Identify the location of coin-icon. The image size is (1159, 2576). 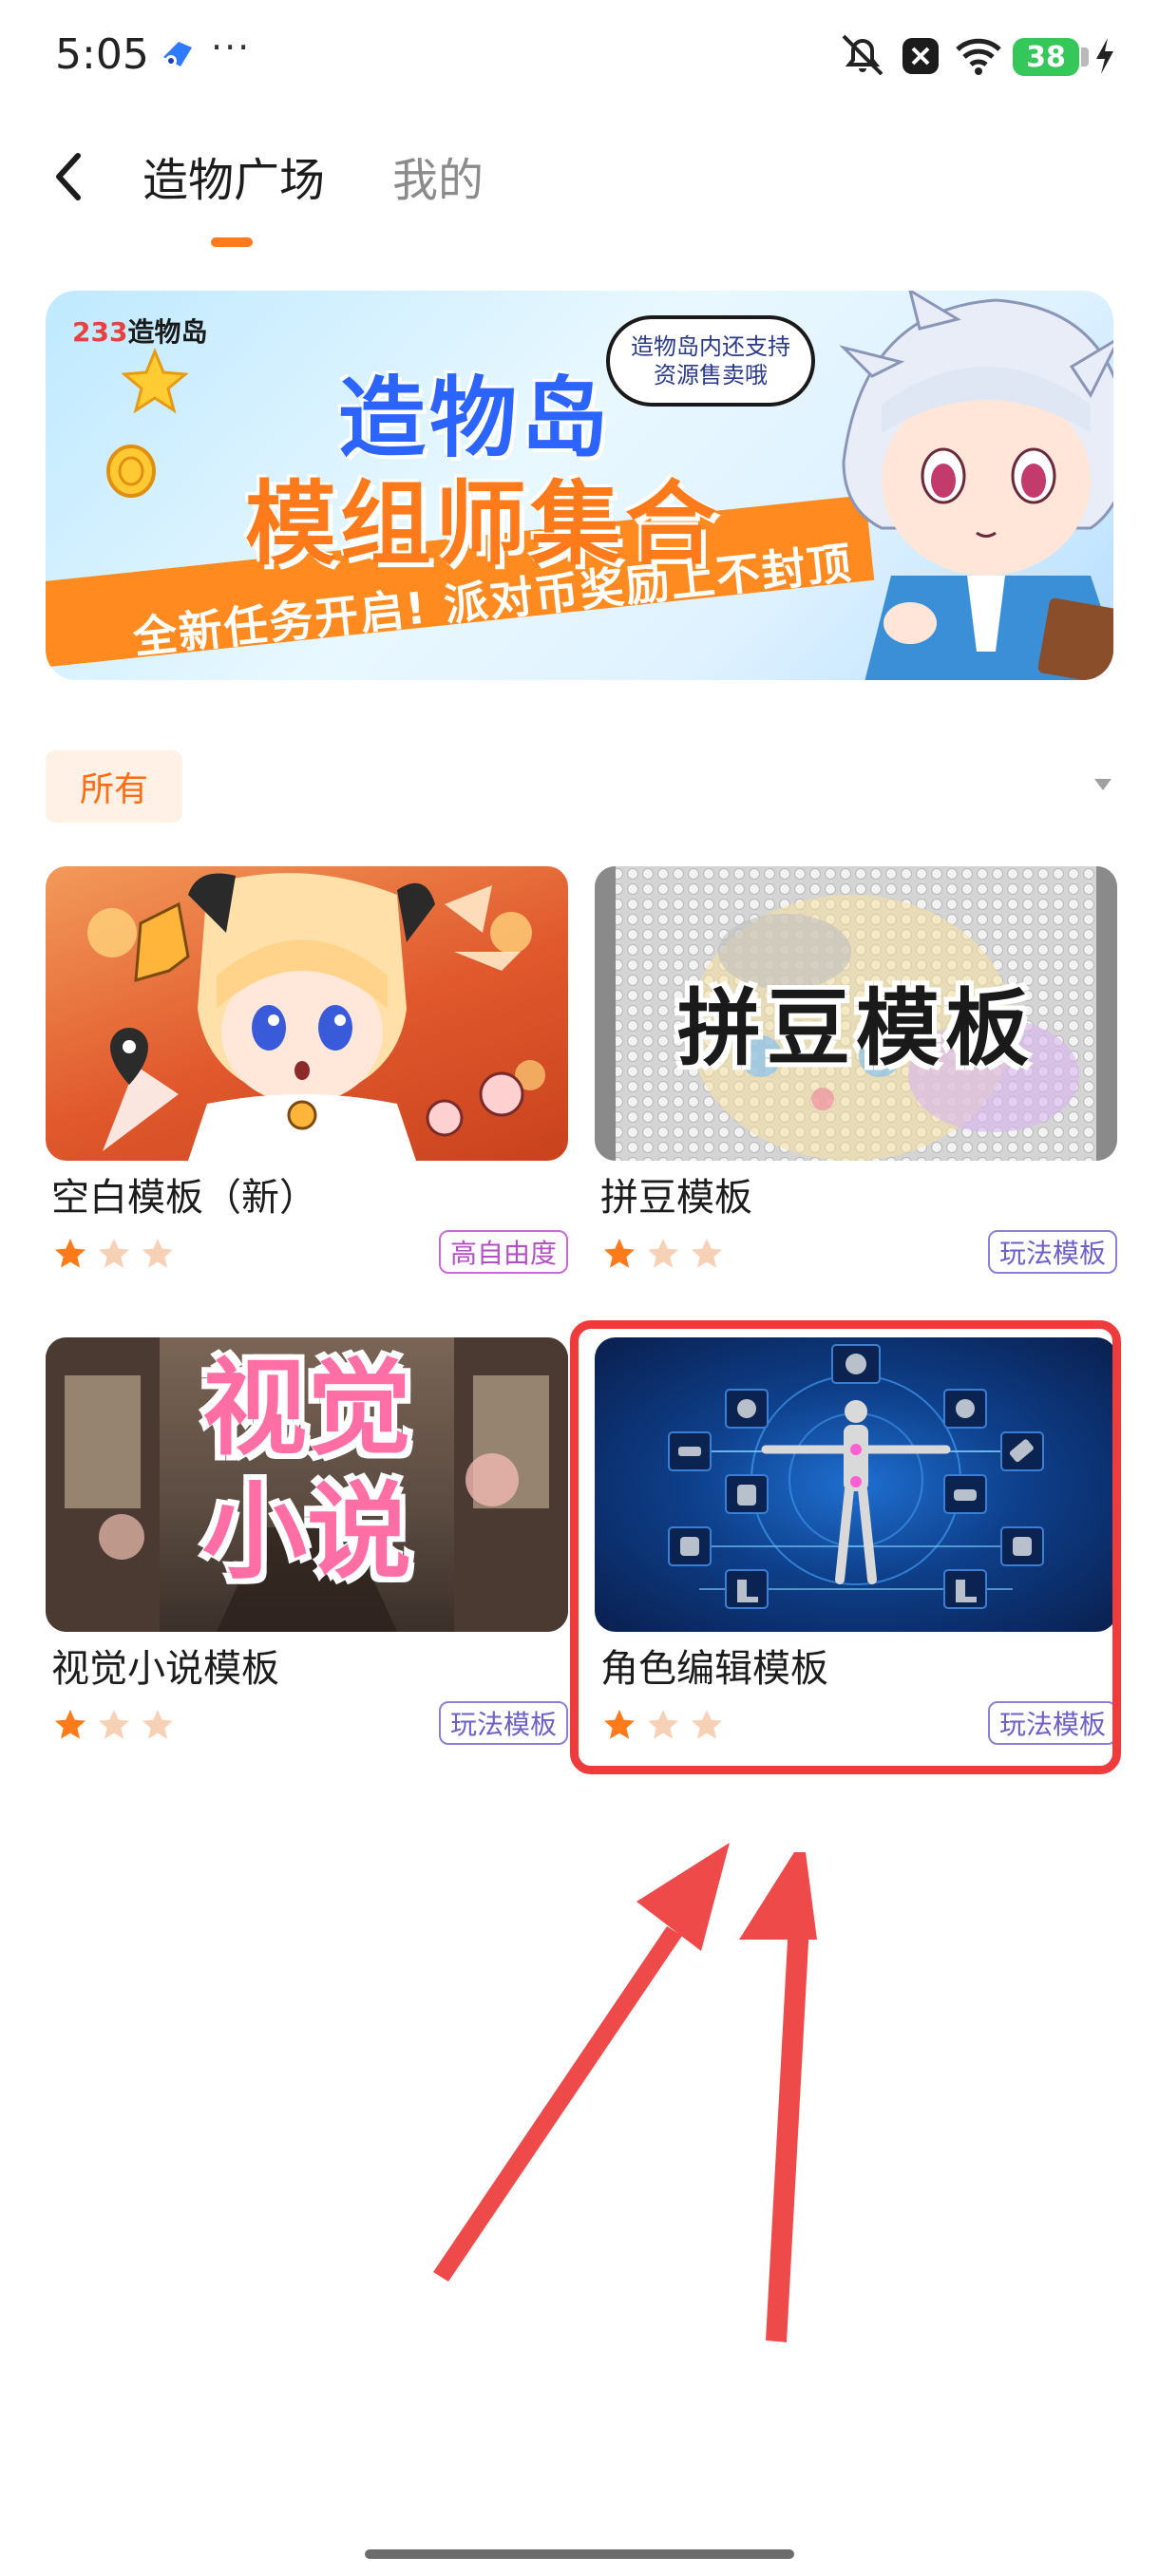
(131, 471).